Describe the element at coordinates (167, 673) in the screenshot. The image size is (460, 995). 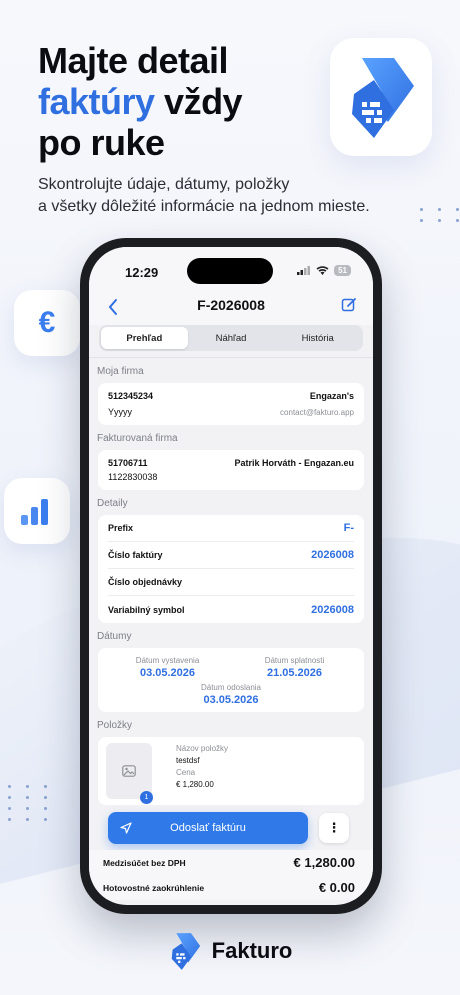
I see `date-issued-value: 03.05.2026` at that location.